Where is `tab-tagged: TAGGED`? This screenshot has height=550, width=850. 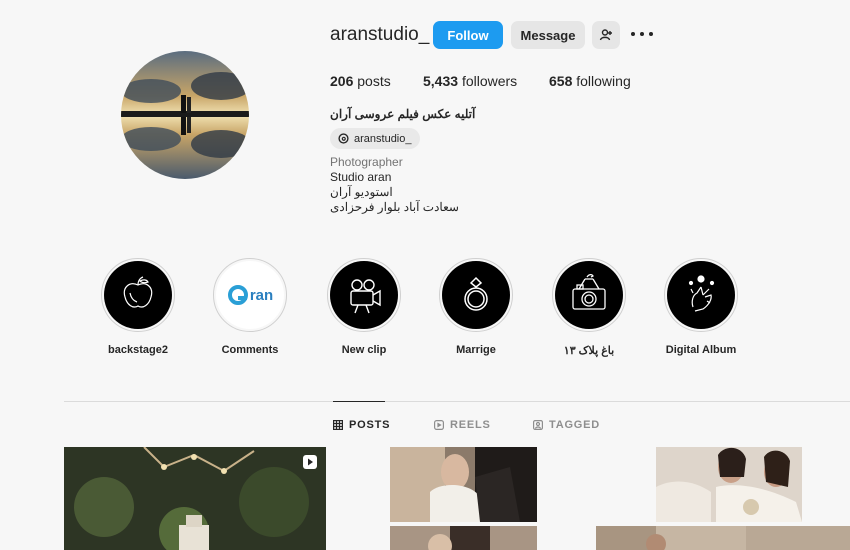 tab-tagged: TAGGED is located at coordinates (566, 425).